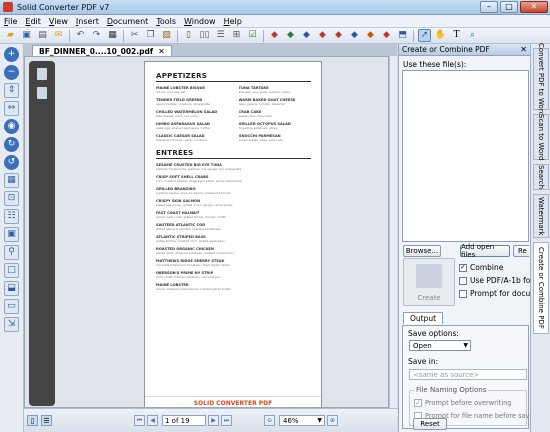 This screenshot has height=432, width=550. Describe the element at coordinates (139, 420) in the screenshot. I see `first-page-icon: ⏮` at that location.